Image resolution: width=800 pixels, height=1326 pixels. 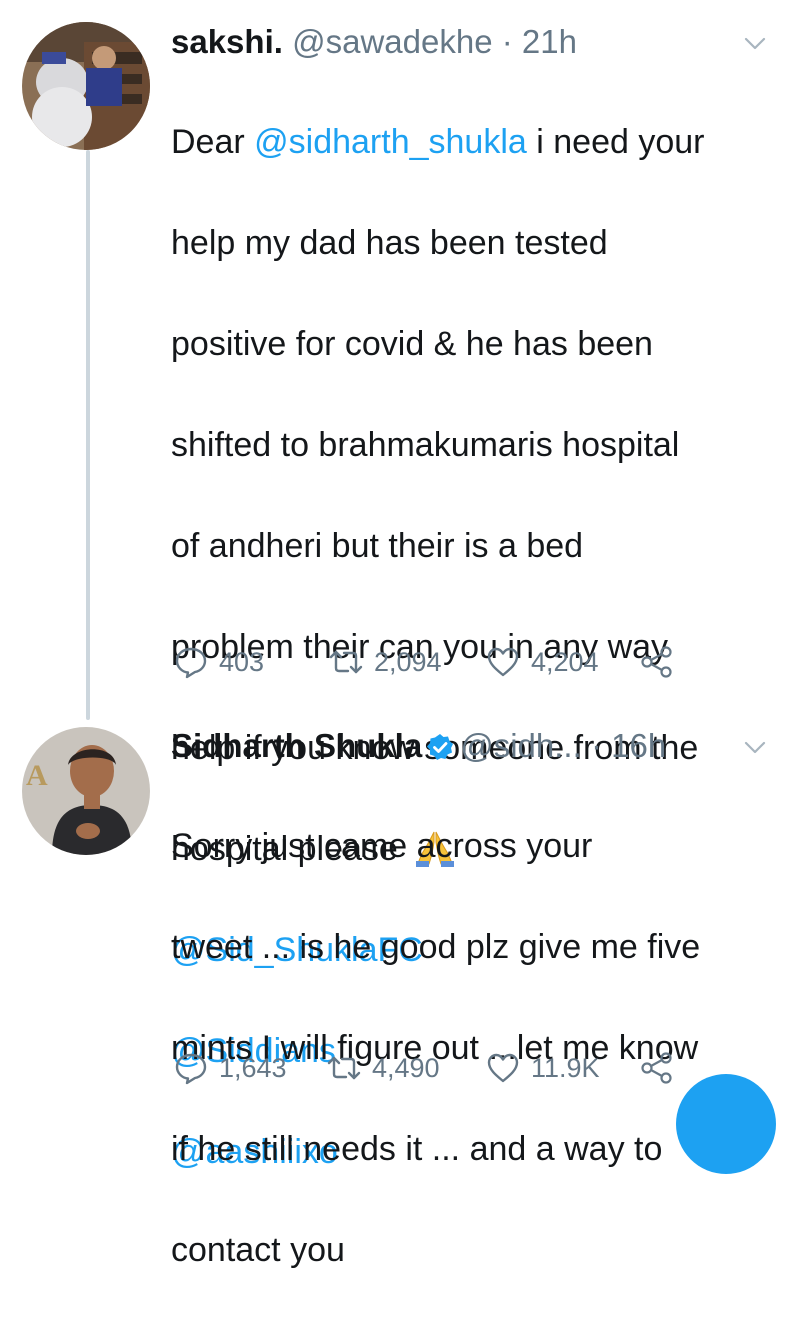 What do you see at coordinates (390, 142) in the screenshot?
I see `mention-link: @sidharth_shukla` at bounding box center [390, 142].